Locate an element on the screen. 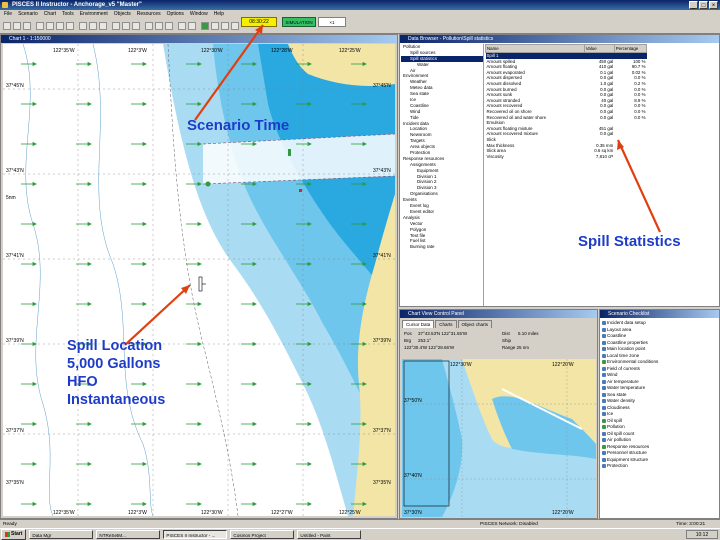  tab-cursor-data: Cursor Data is located at coordinates (418, 324).